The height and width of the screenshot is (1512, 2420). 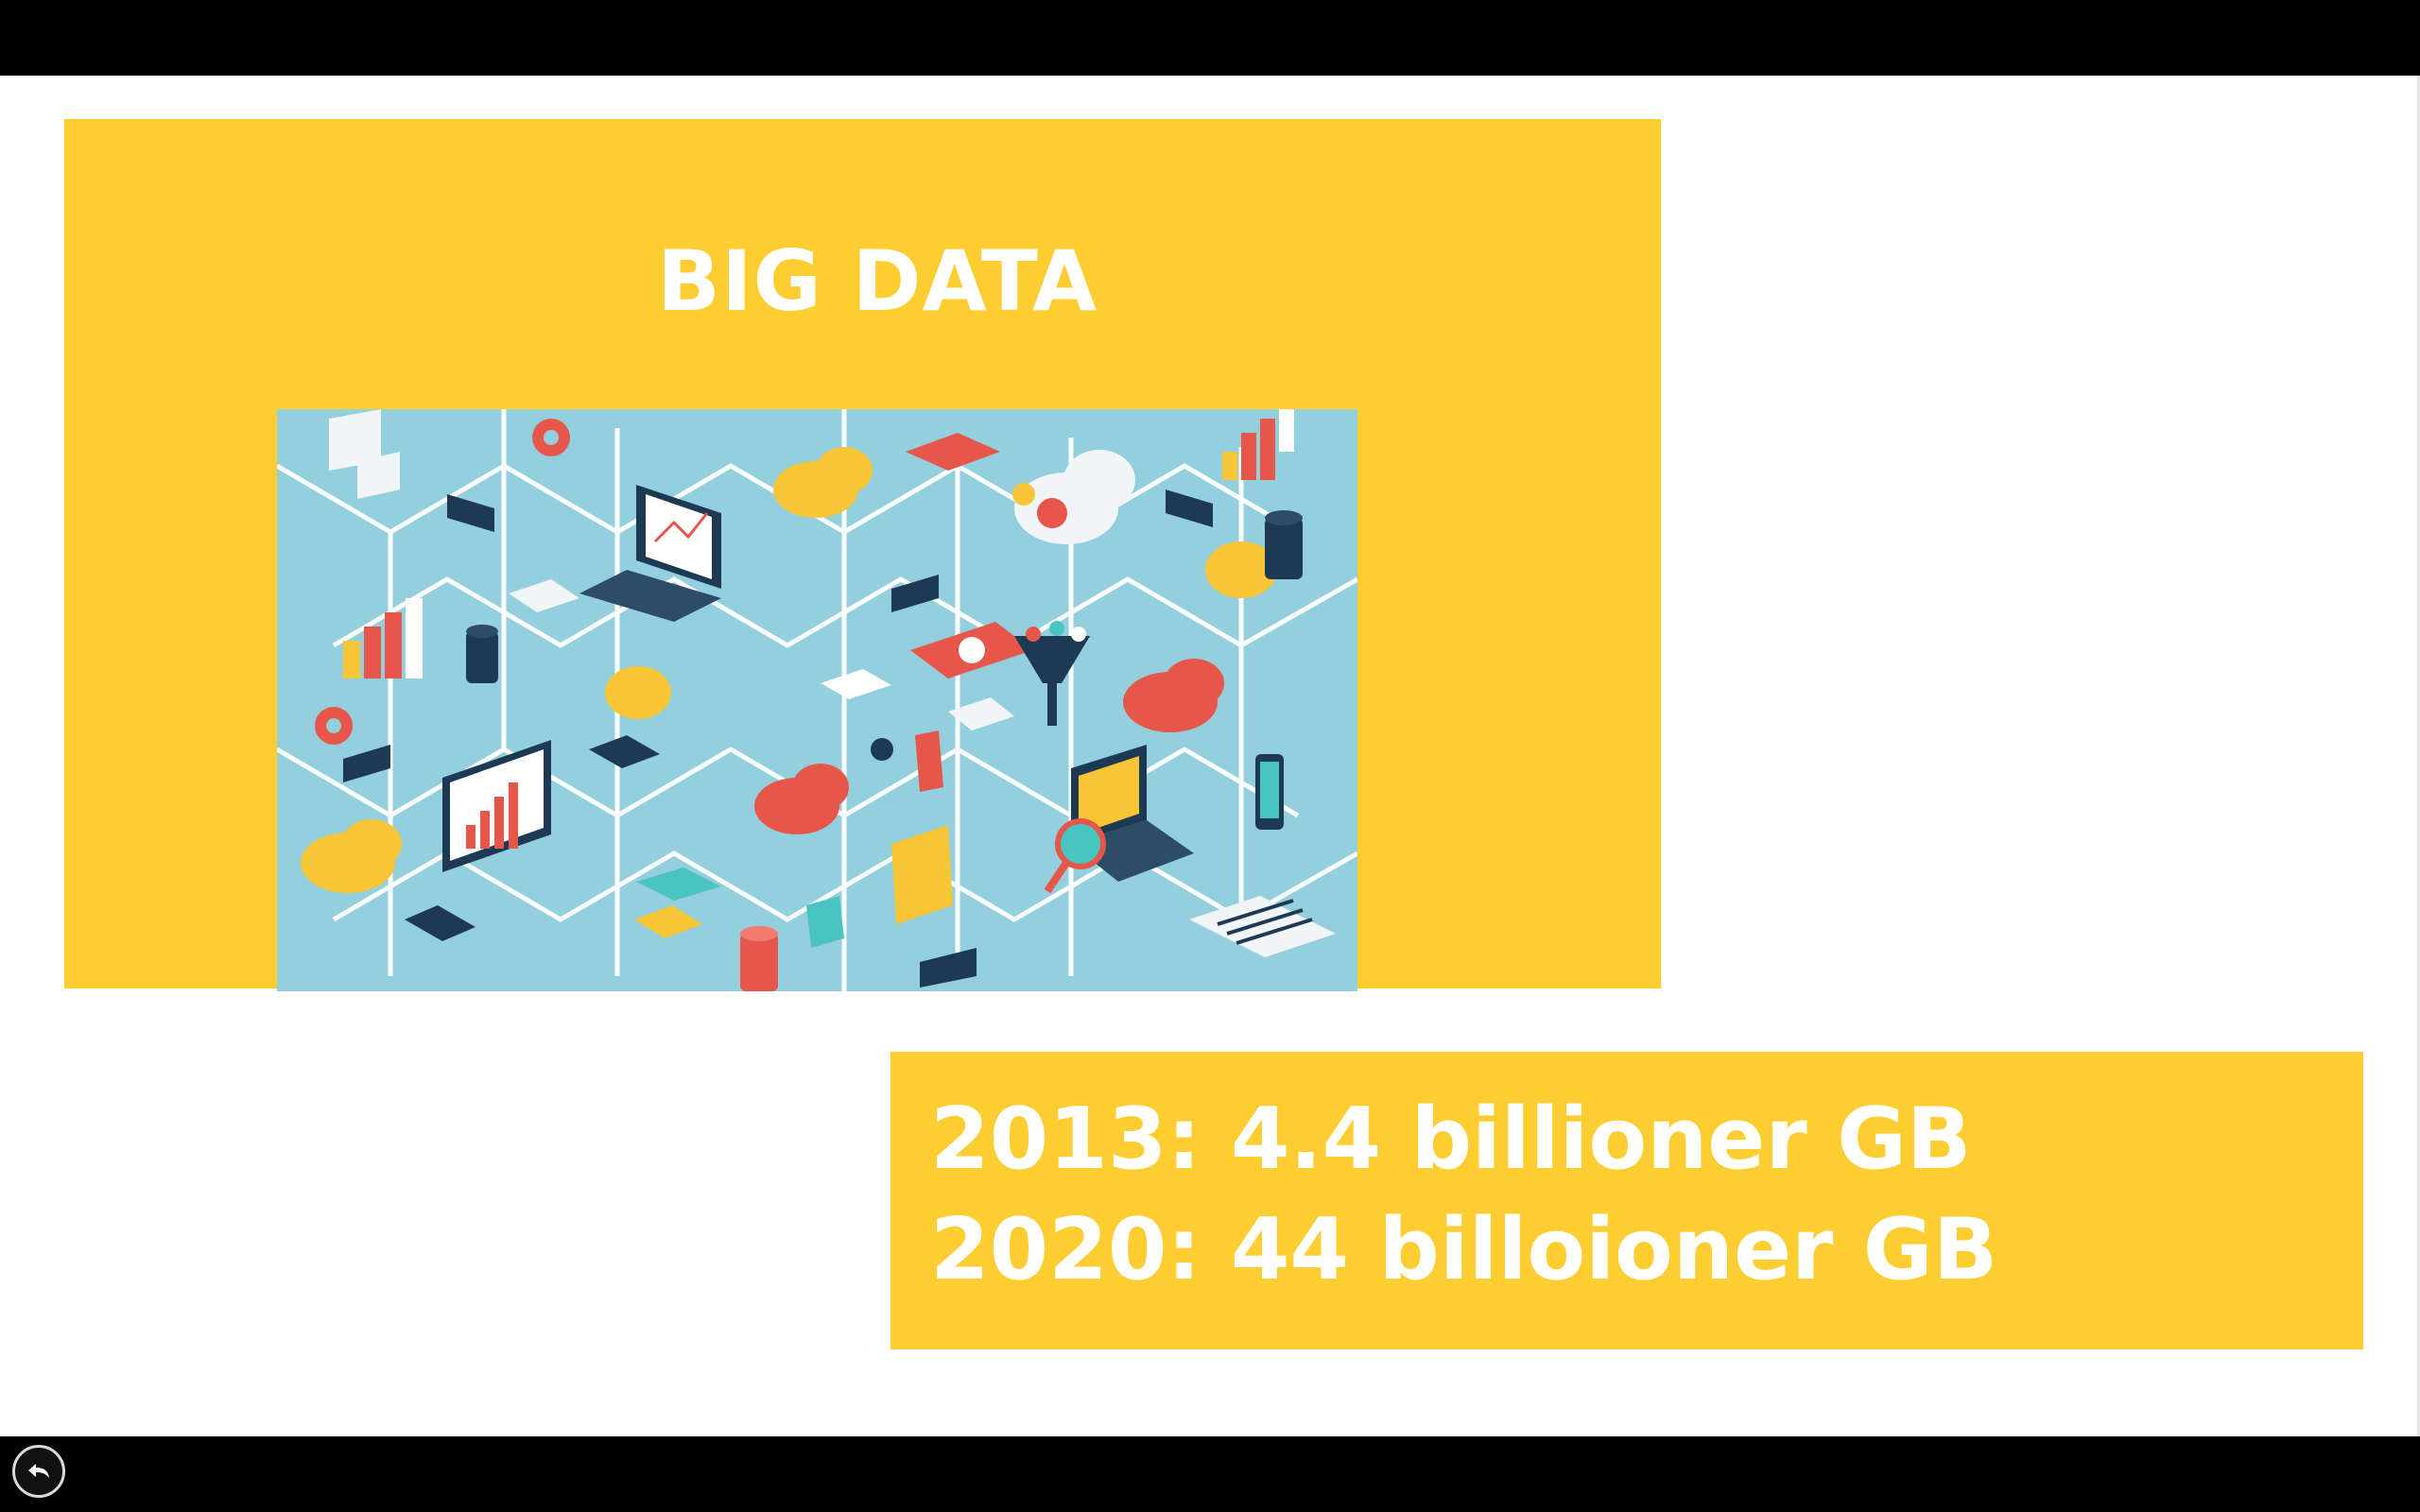 I want to click on back-button, so click(x=38, y=1471).